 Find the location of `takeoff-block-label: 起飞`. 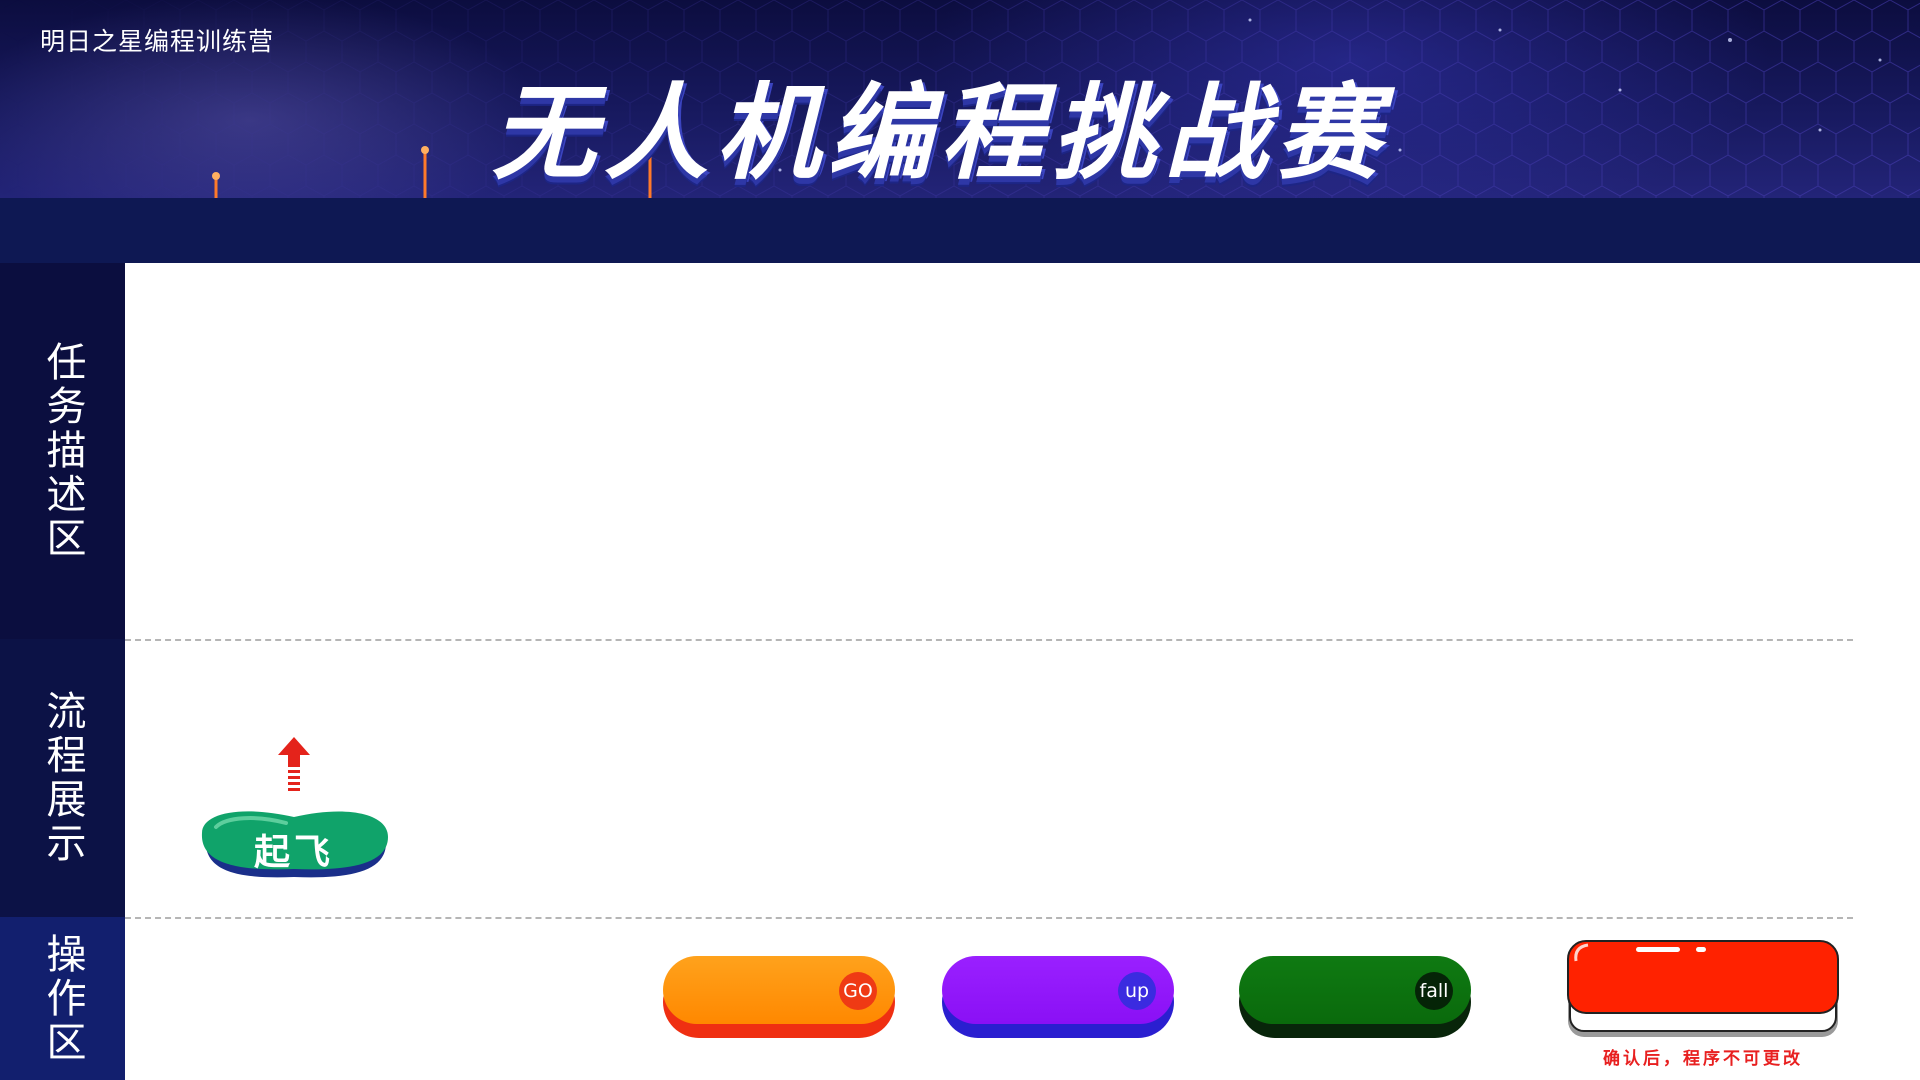

takeoff-block-label: 起飞 is located at coordinates (293, 852).